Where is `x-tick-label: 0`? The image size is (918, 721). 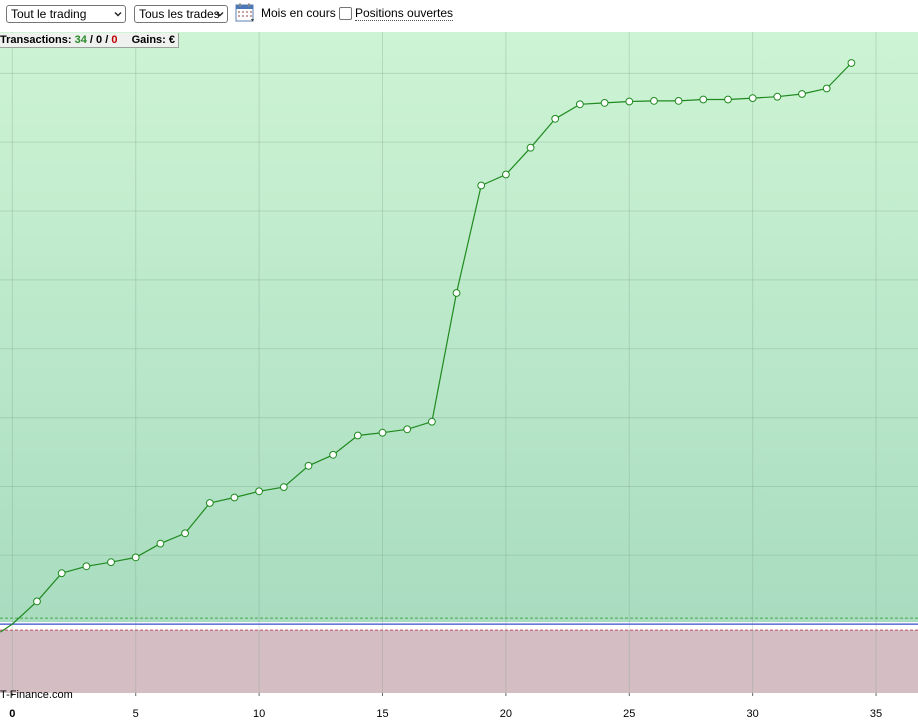
x-tick-label: 0 is located at coordinates (12, 713).